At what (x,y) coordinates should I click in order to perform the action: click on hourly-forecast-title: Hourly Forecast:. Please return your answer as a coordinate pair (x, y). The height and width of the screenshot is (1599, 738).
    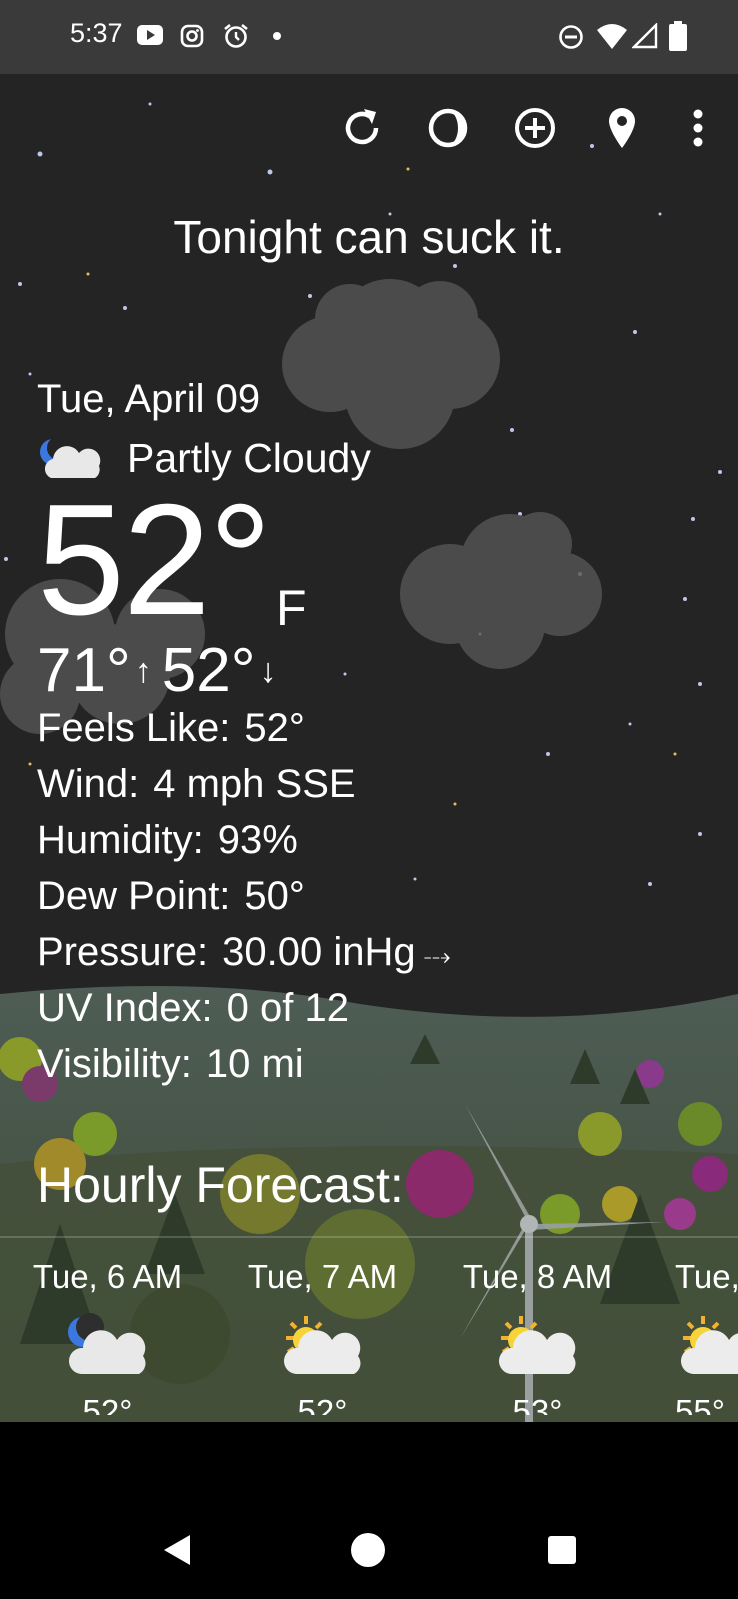
    Looking at the image, I should click on (220, 1185).